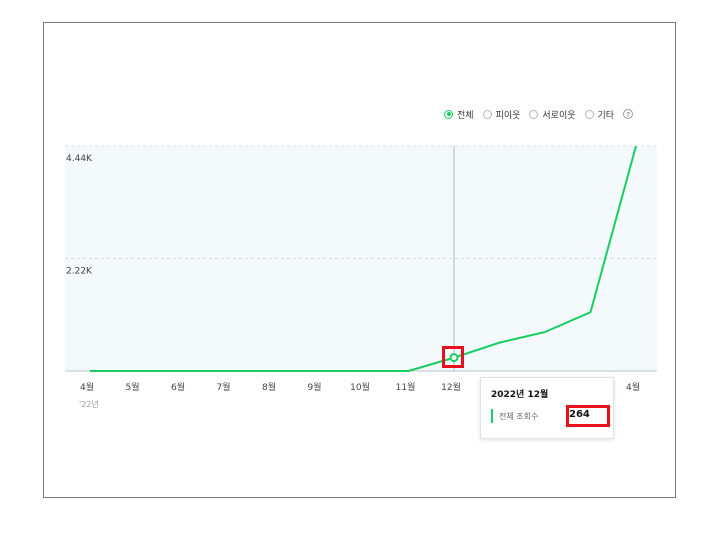 This screenshot has width=720, height=533. Describe the element at coordinates (223, 387) in the screenshot. I see `x-tick-label: 7월` at that location.